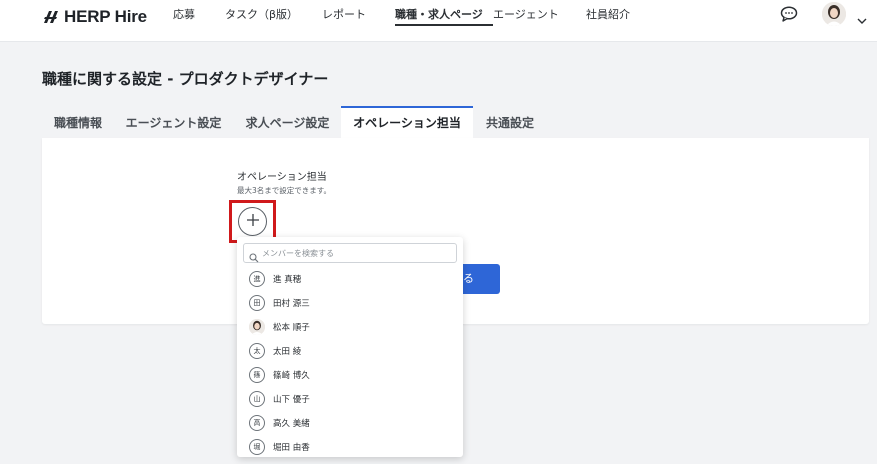  I want to click on member-name: 松本 順子, so click(291, 328).